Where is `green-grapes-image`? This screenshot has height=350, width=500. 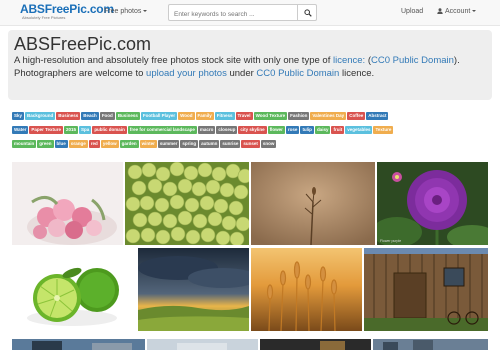 green-grapes-image is located at coordinates (187, 203).